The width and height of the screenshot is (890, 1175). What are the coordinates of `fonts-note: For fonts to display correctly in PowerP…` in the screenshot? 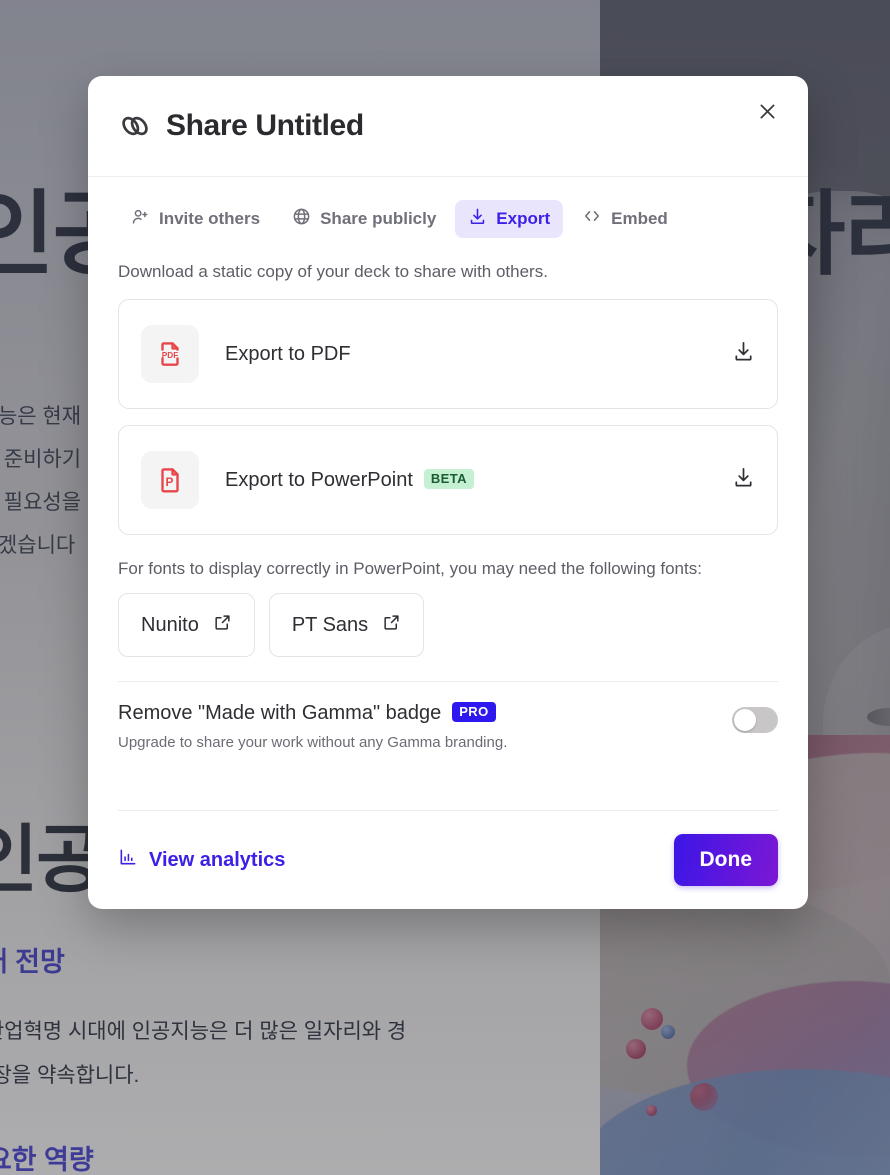 It's located at (410, 568).